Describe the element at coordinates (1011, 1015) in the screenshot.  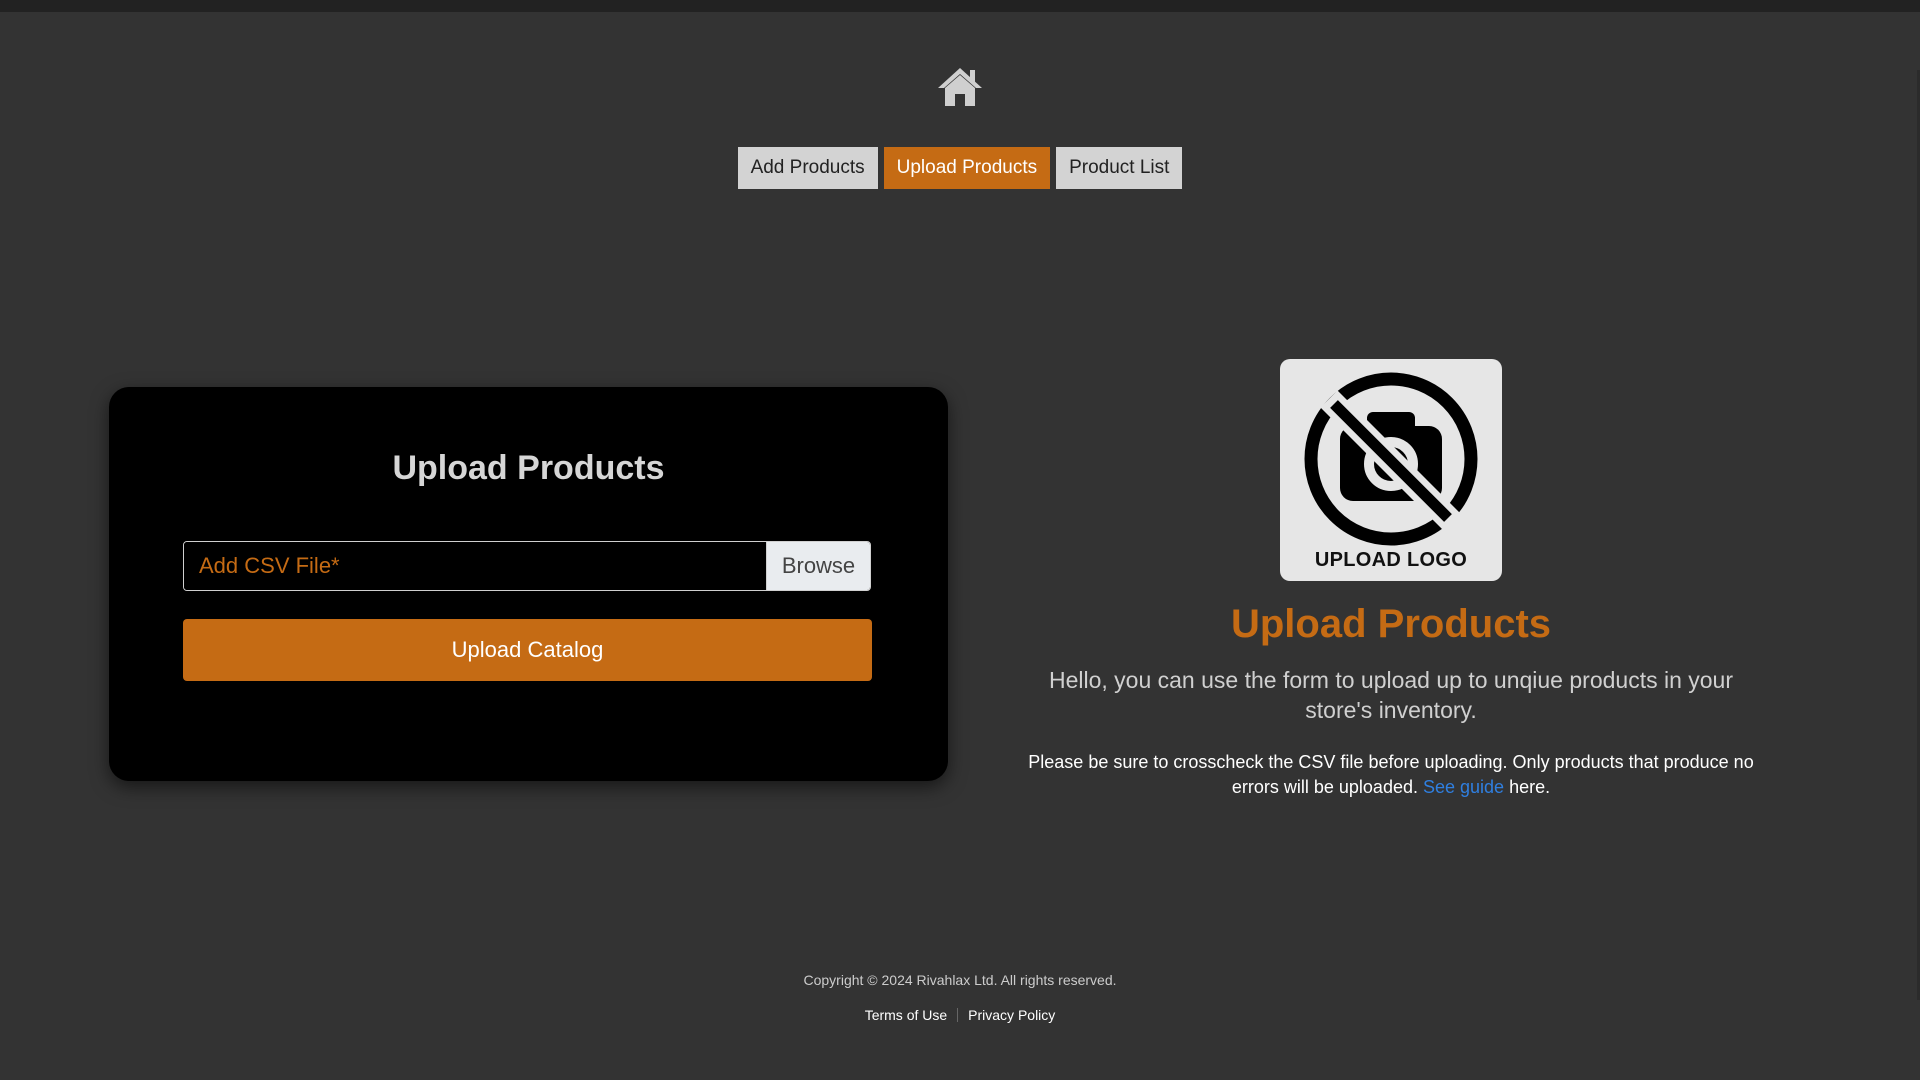
I see `privacy-policy-link: Privacy Policy` at that location.